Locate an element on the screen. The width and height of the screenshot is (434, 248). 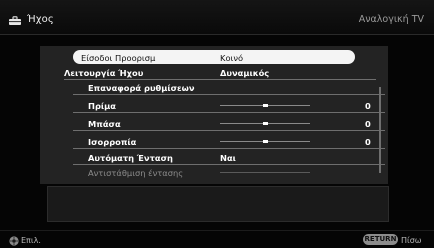
help-text-area is located at coordinates (218, 204).